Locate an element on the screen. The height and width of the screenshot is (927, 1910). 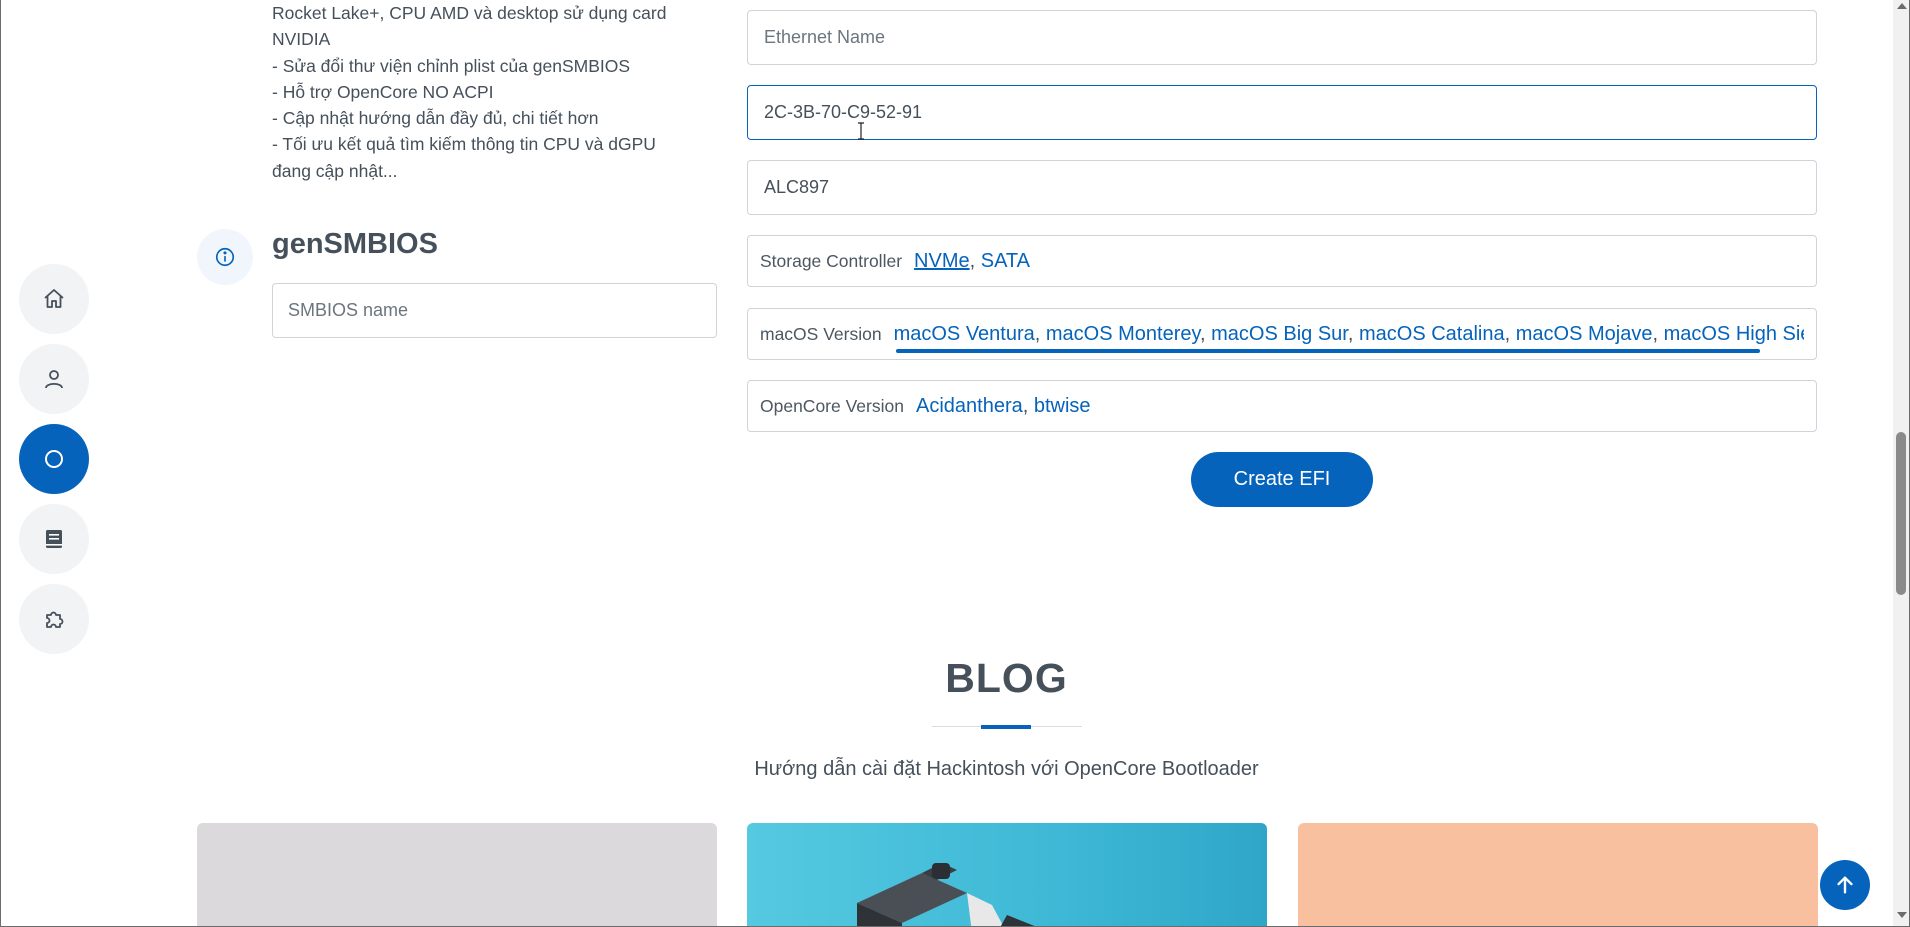
storage-controller-values: NVMe, SATA is located at coordinates (972, 260).